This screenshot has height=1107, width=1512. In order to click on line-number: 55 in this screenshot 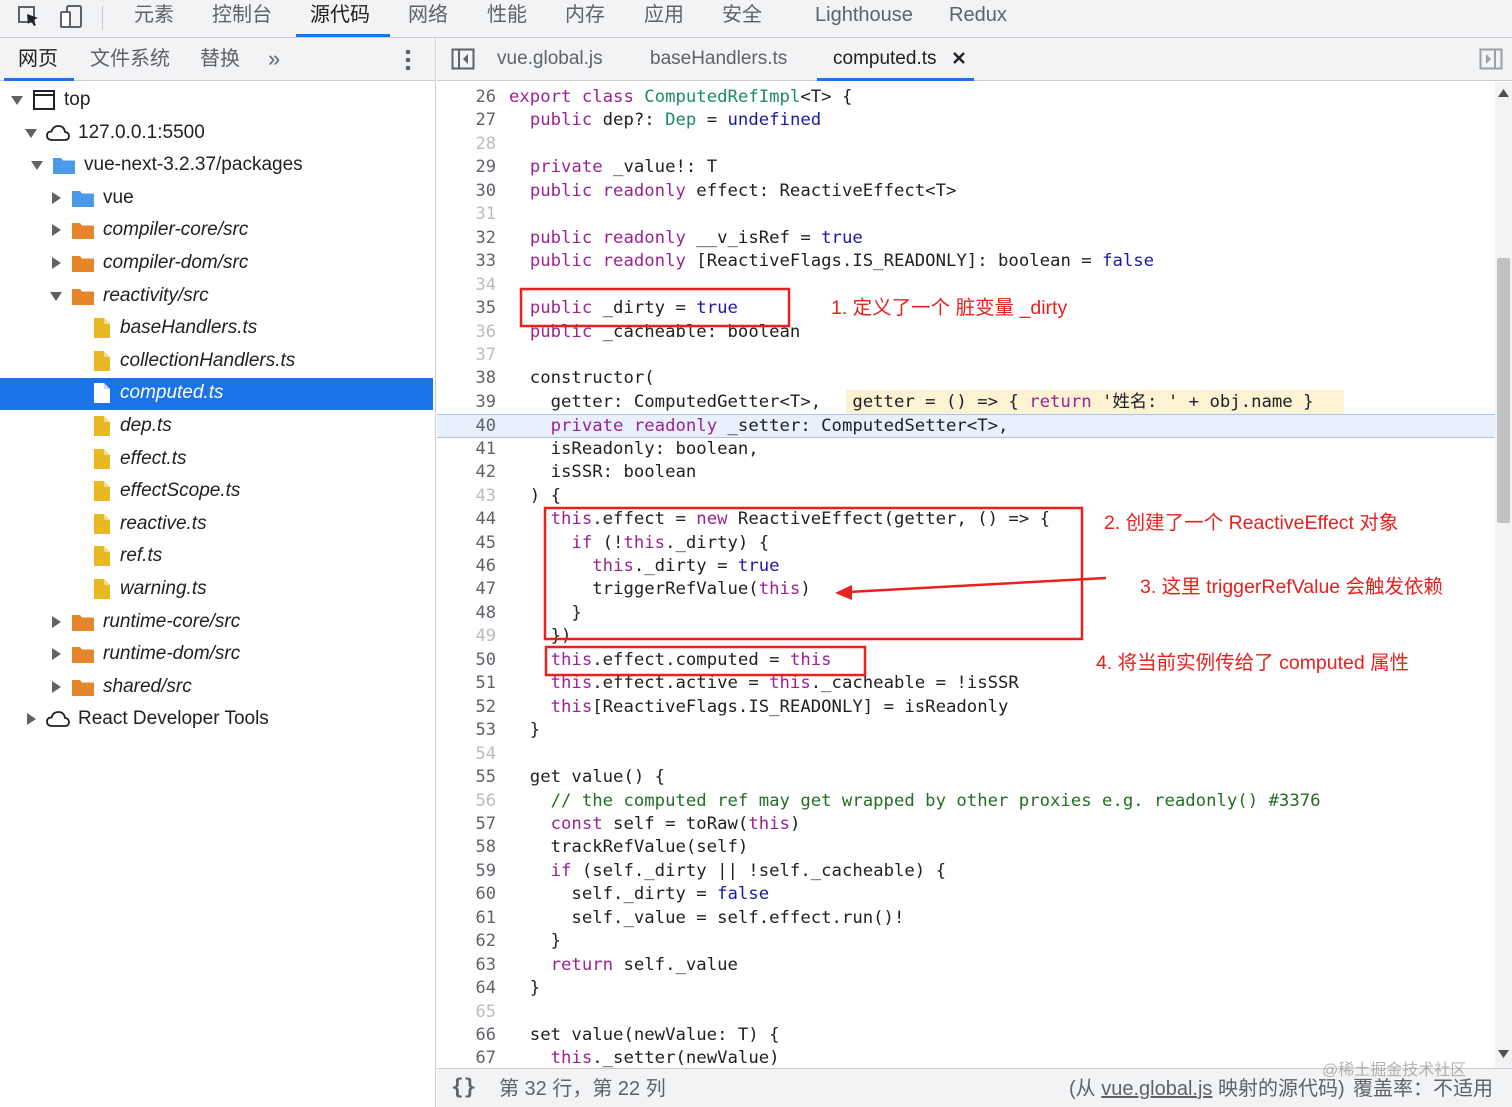, I will do `click(466, 777)`.